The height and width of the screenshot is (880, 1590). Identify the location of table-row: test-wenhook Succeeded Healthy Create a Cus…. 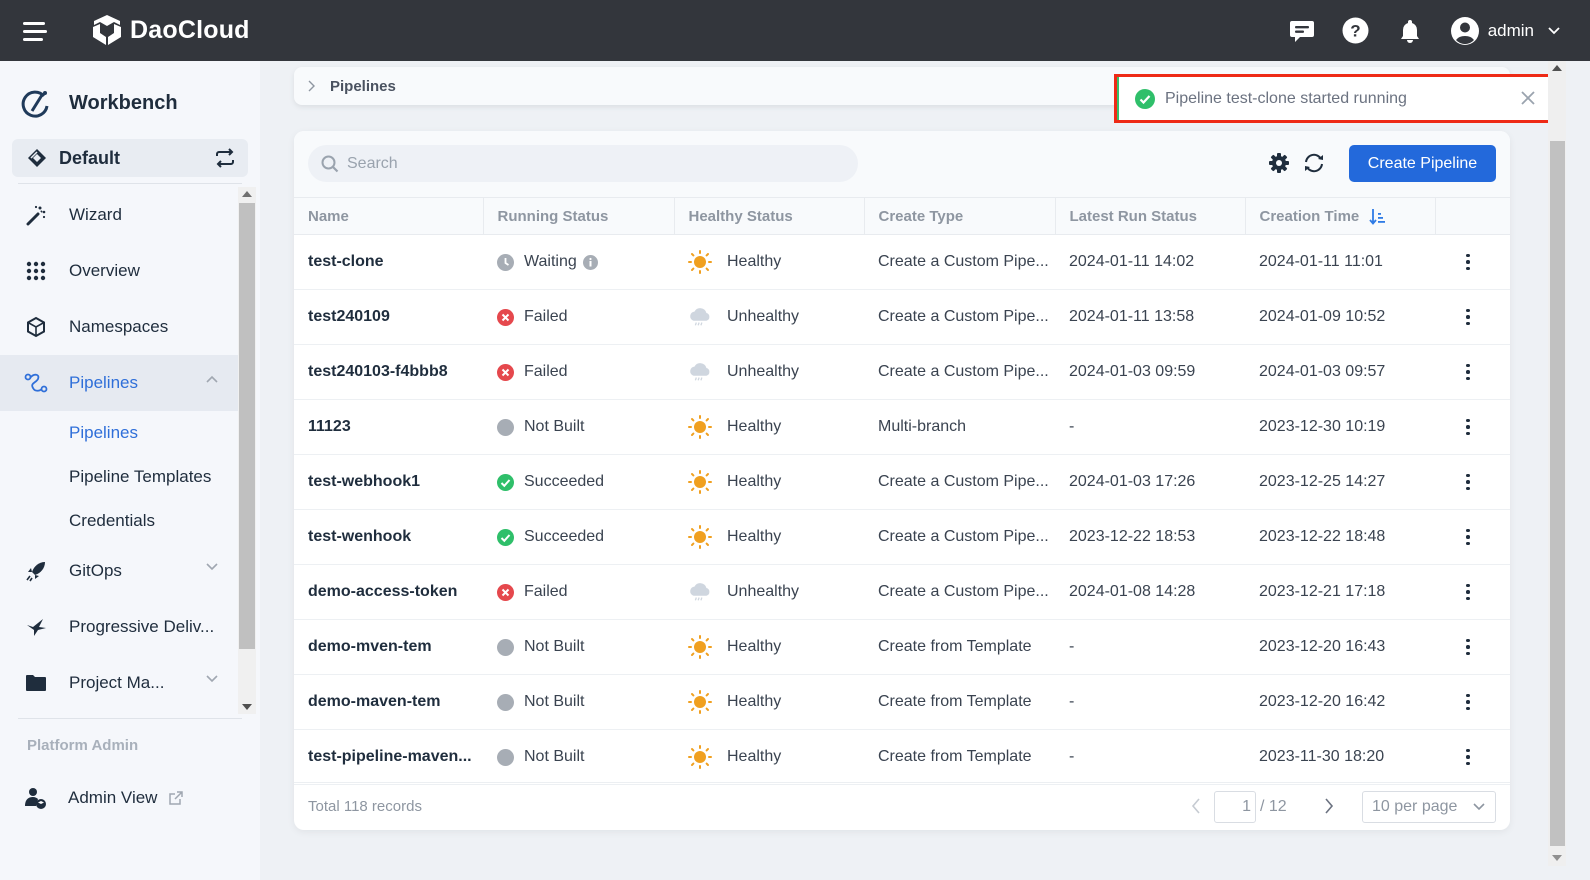
(902, 537).